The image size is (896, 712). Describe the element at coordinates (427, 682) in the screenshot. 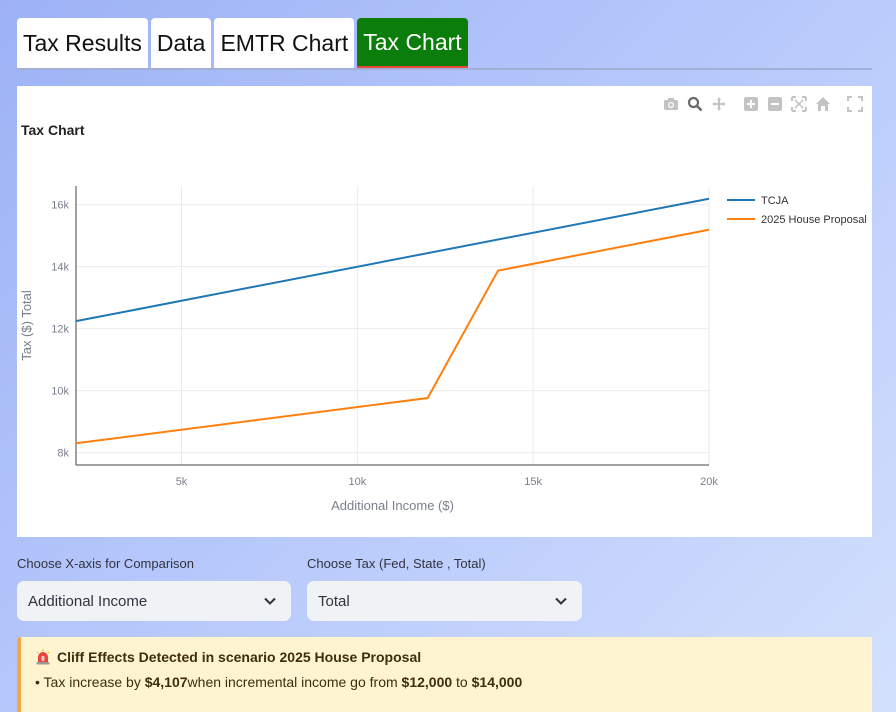

I see `warning-from: $12,000` at that location.